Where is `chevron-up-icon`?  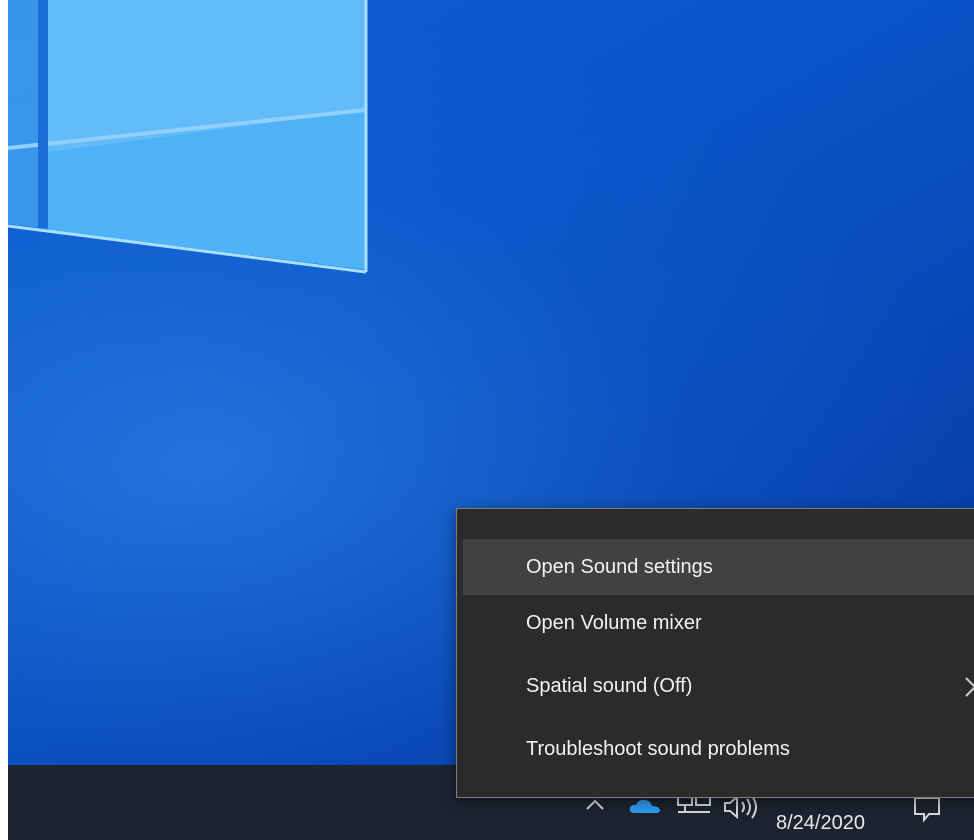 chevron-up-icon is located at coordinates (595, 805).